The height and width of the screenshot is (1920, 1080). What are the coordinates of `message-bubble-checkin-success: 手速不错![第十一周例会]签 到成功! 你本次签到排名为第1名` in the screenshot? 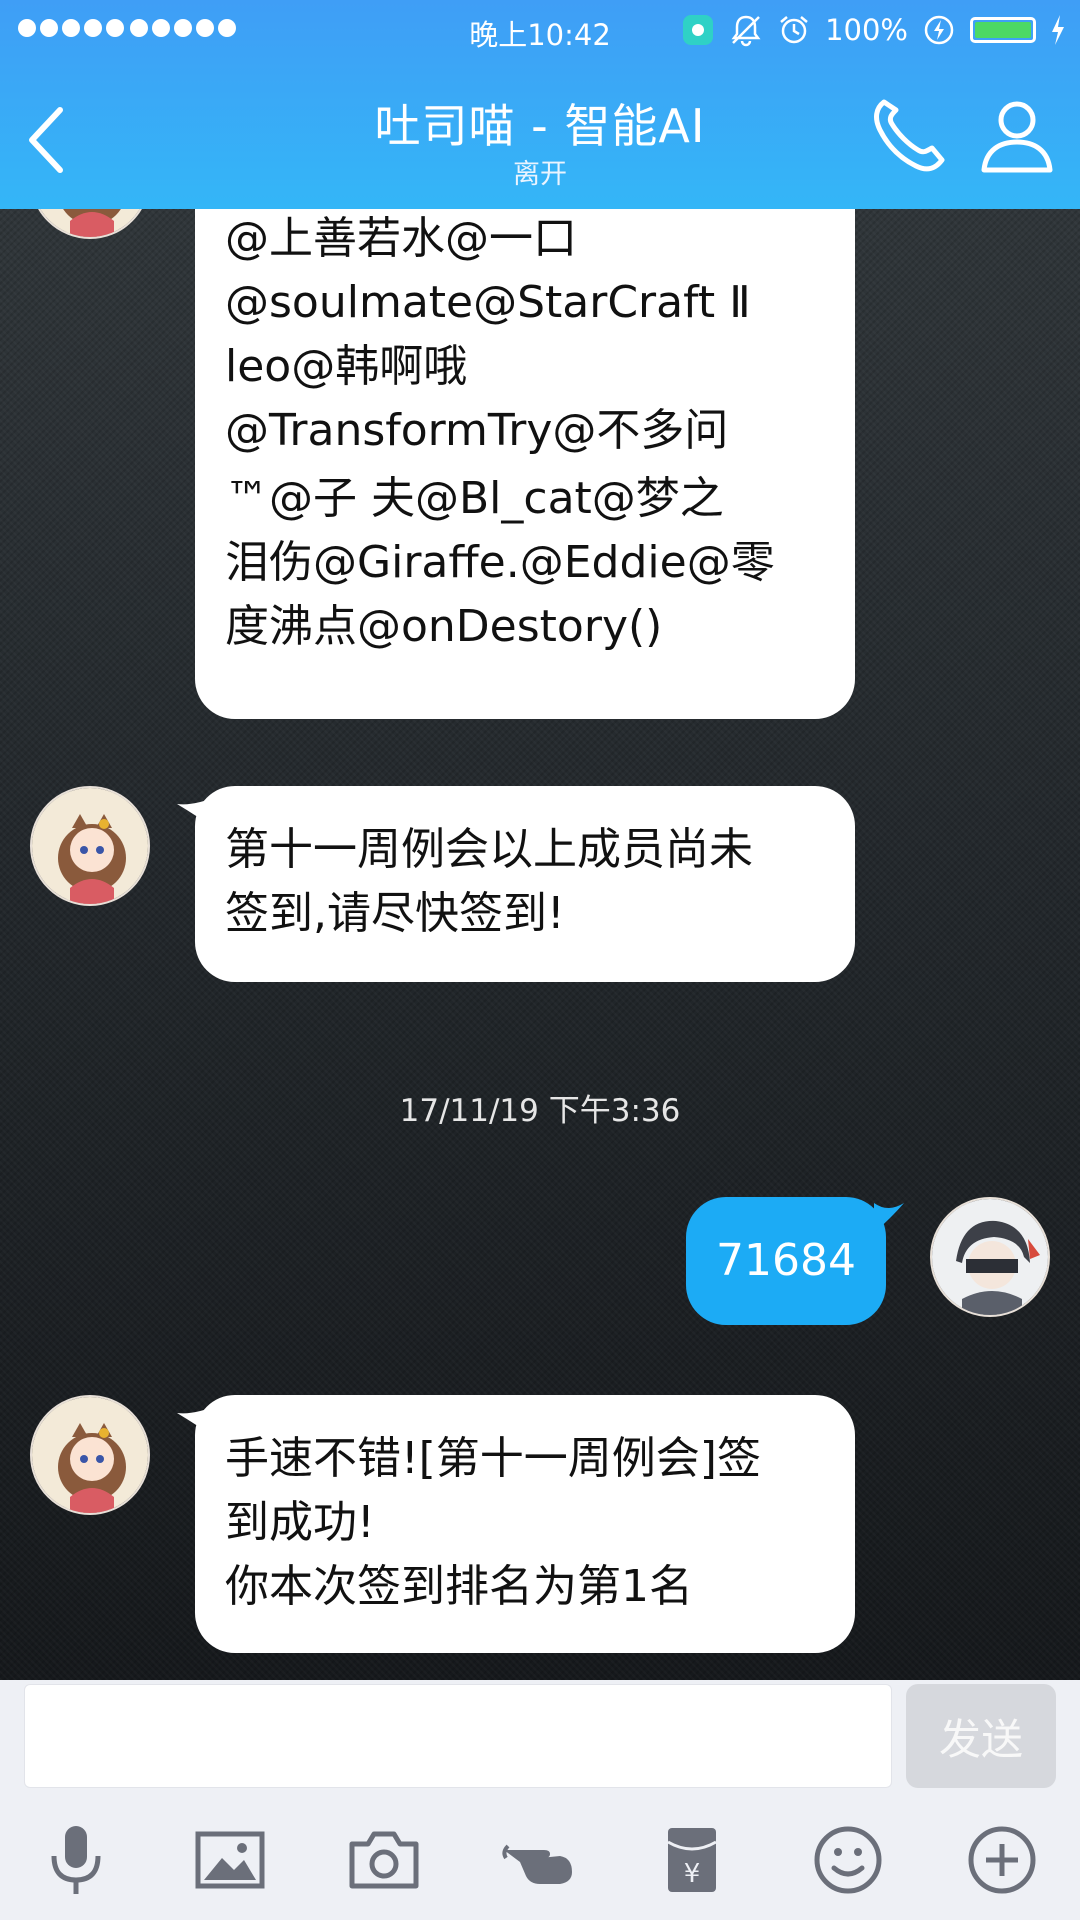 It's located at (516, 1524).